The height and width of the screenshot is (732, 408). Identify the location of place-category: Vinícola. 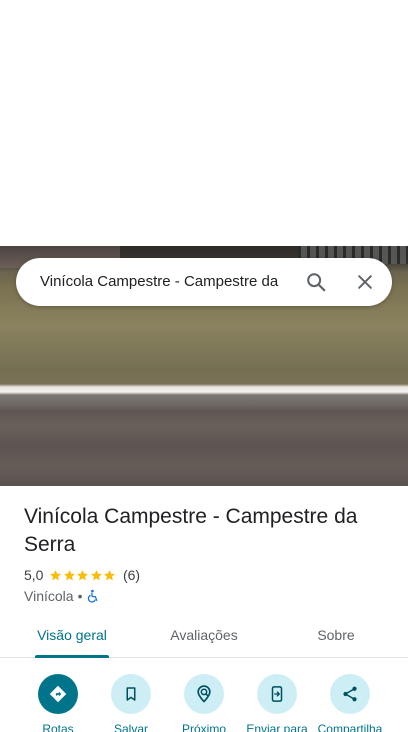
(49, 596).